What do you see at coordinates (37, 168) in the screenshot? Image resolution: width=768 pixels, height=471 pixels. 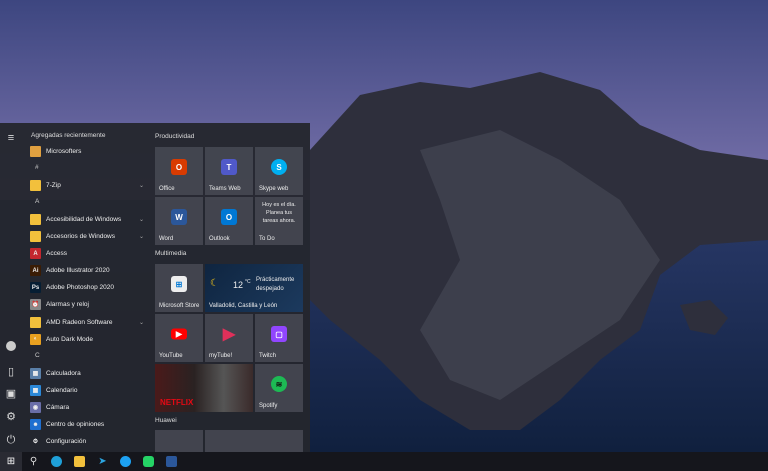 I see `letter-header: #` at bounding box center [37, 168].